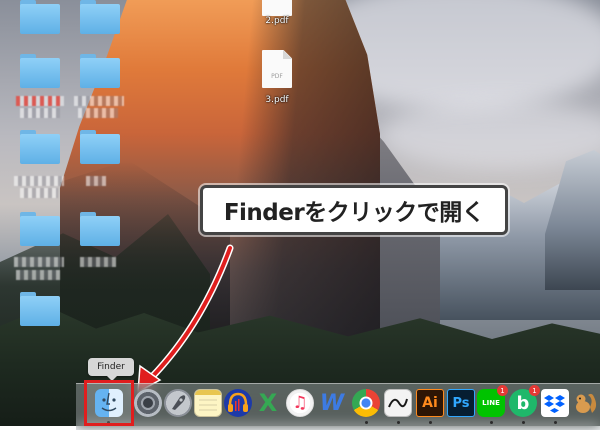  I want to click on rocket-icon, so click(178, 403).